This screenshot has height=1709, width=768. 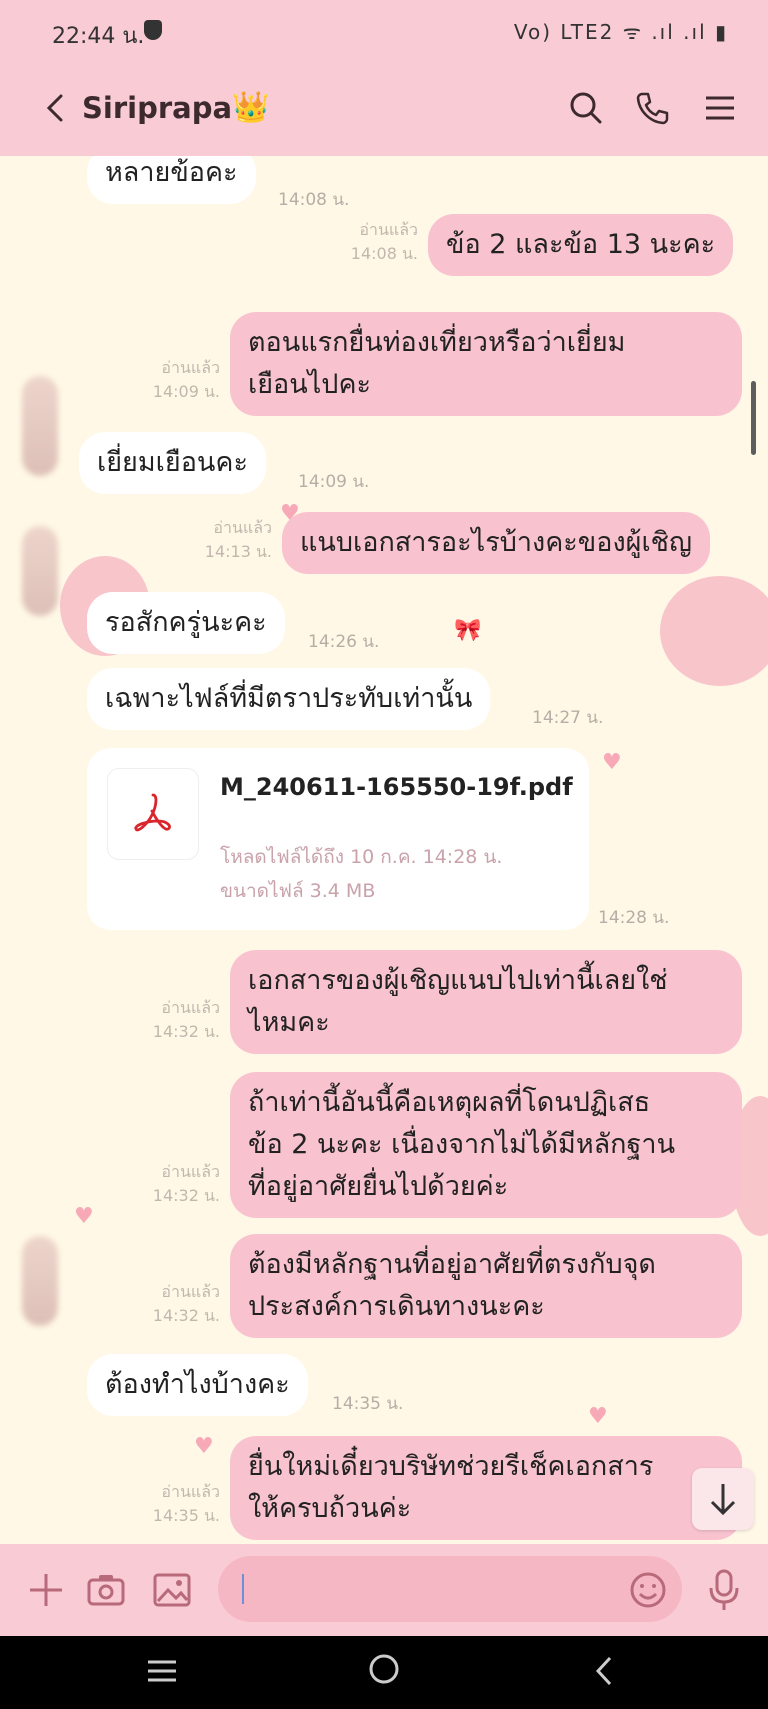 What do you see at coordinates (451, 1466) in the screenshot?
I see `message-line: ยื่นใหม่เดี๋ยวบริษัทช่วยรีเช็คเอกสาร` at bounding box center [451, 1466].